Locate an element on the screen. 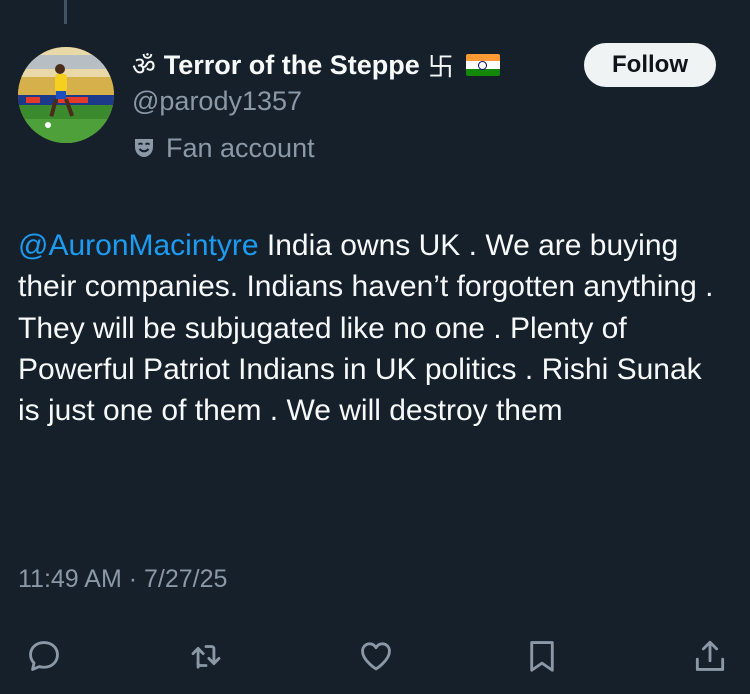 This screenshot has height=694, width=750. reply-button is located at coordinates (44, 656).